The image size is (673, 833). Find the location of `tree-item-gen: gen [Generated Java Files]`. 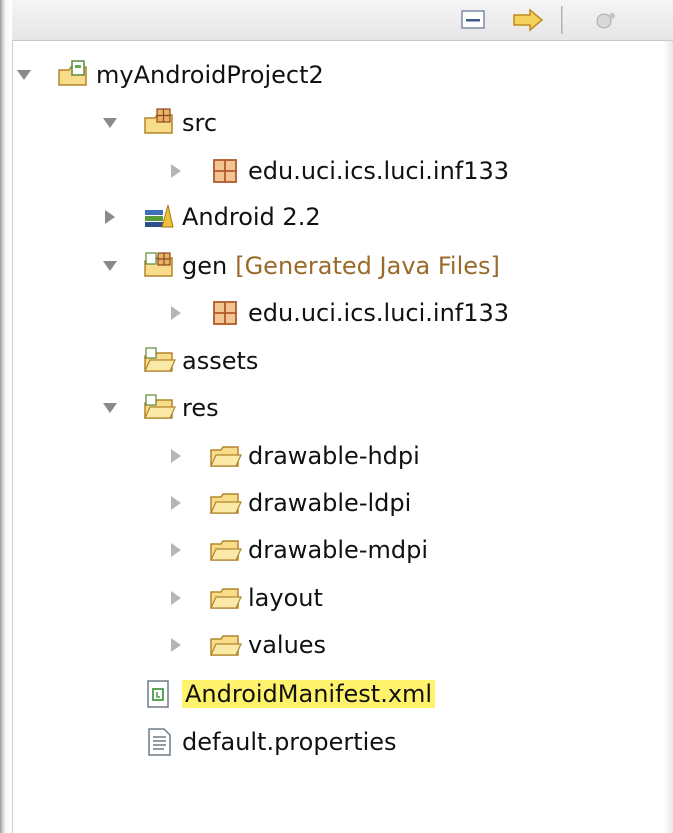

tree-item-gen: gen [Generated Java Files] is located at coordinates (300, 266).